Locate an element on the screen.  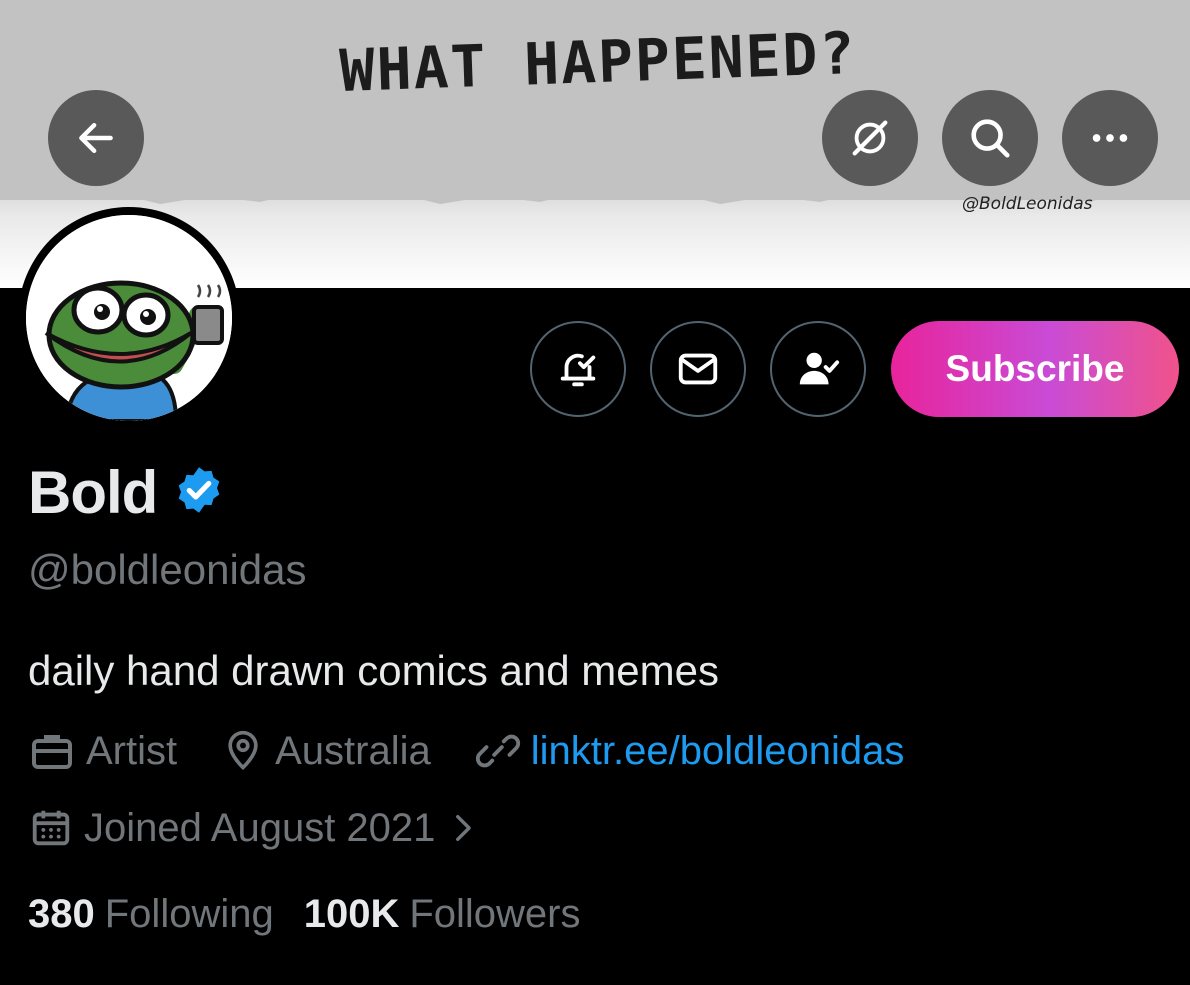
display-name: Bold is located at coordinates (93, 492).